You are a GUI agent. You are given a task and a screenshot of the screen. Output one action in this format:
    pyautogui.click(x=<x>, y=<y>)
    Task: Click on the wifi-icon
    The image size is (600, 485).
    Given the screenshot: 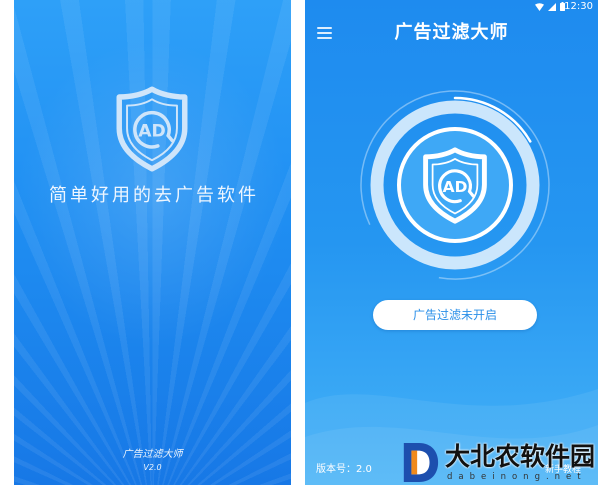 What is the action you would take?
    pyautogui.click(x=539, y=7)
    